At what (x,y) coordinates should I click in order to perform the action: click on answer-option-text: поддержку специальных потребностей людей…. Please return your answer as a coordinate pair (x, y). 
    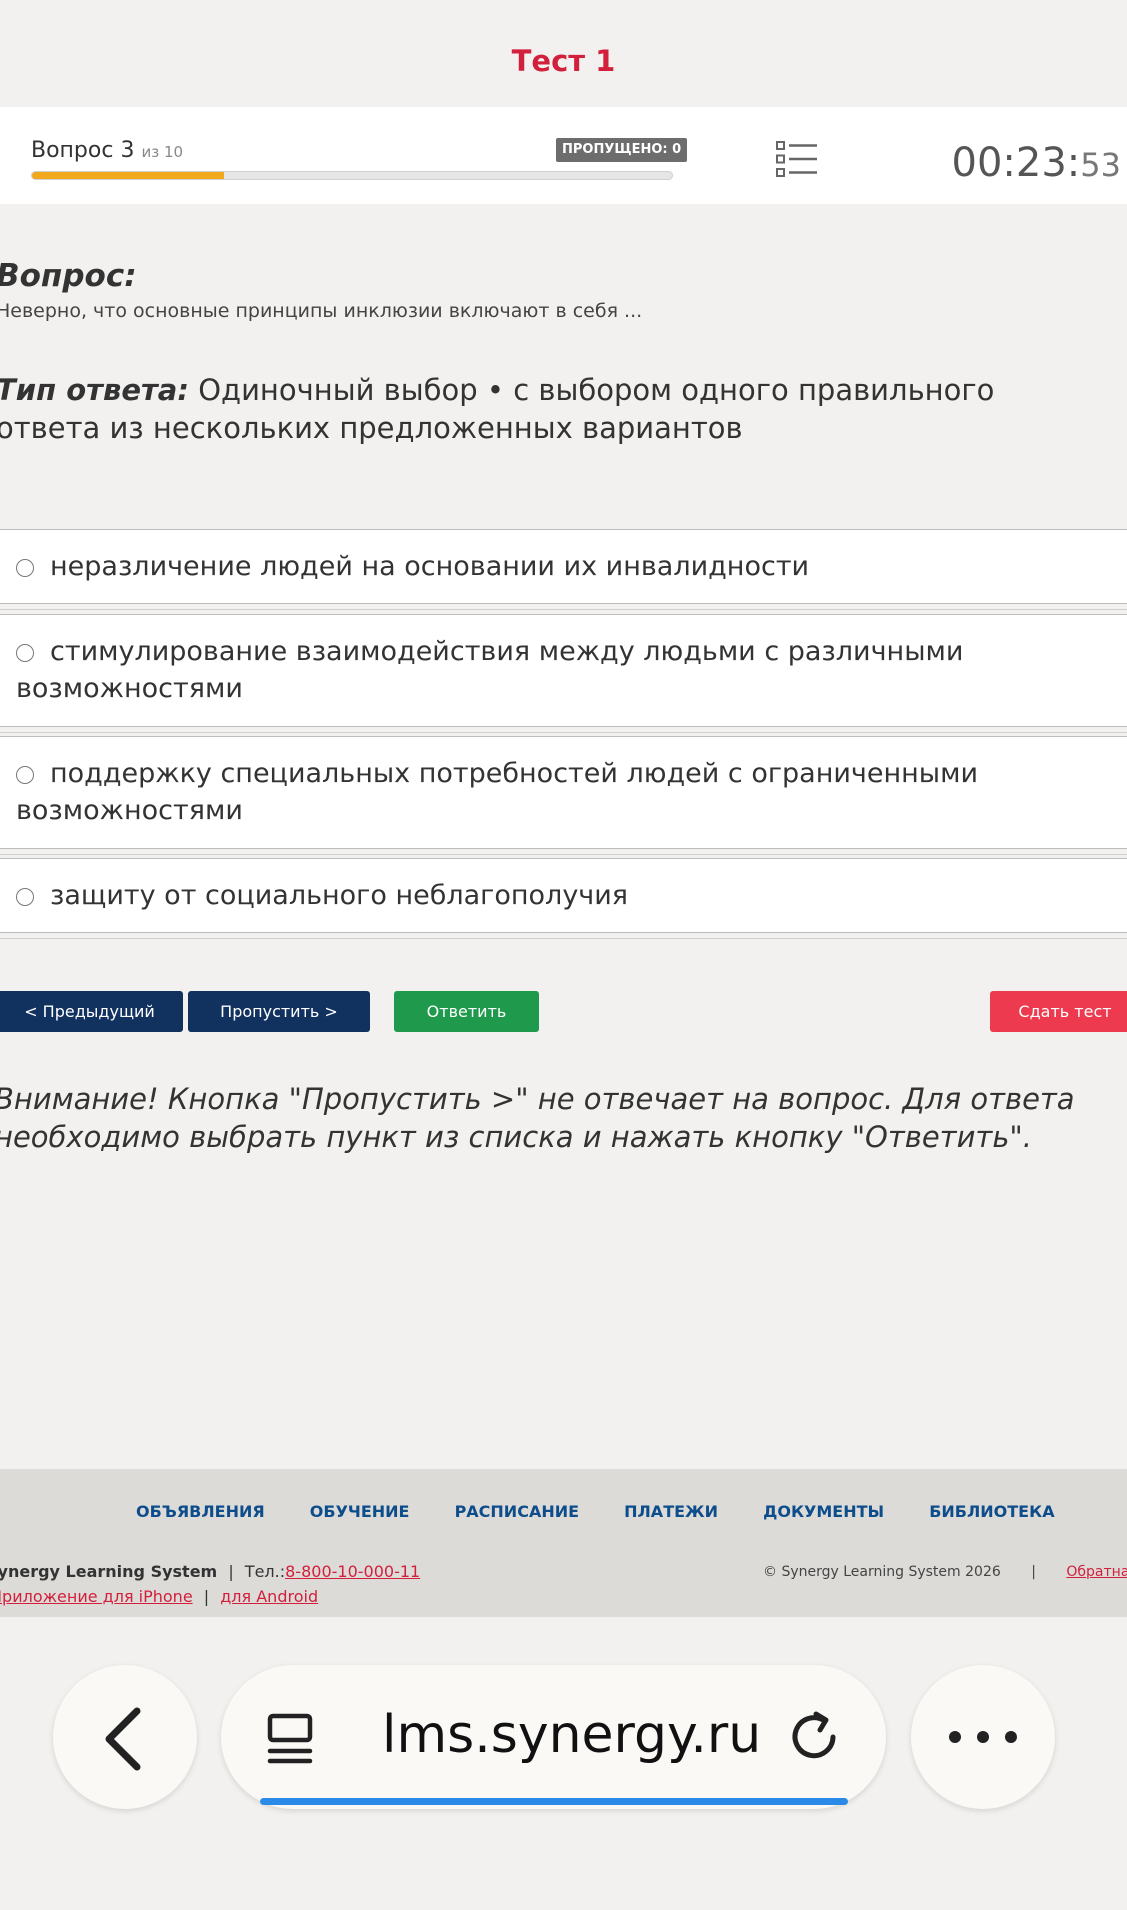
    Looking at the image, I should click on (497, 792).